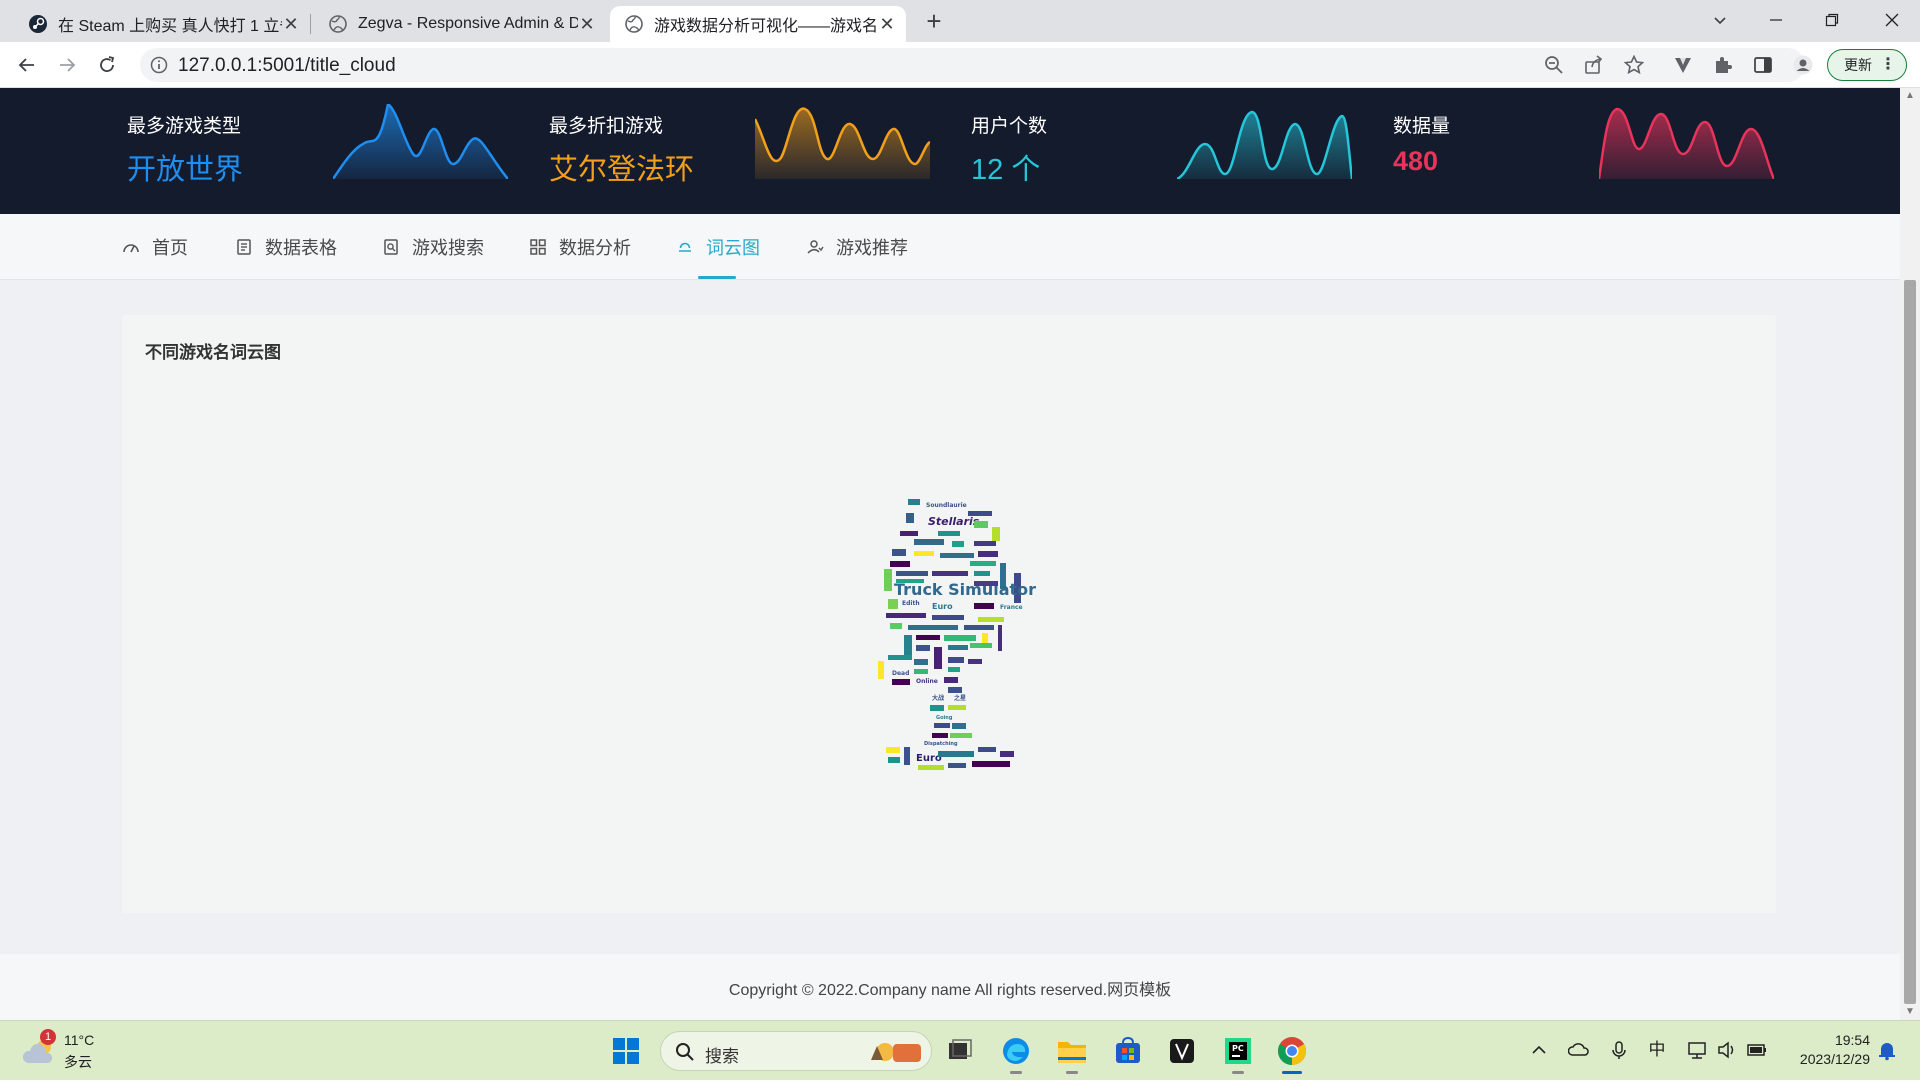 The image size is (1920, 1080). I want to click on tab-title: 在 Steam 上购买 真人快打 1 立省, so click(170, 26).